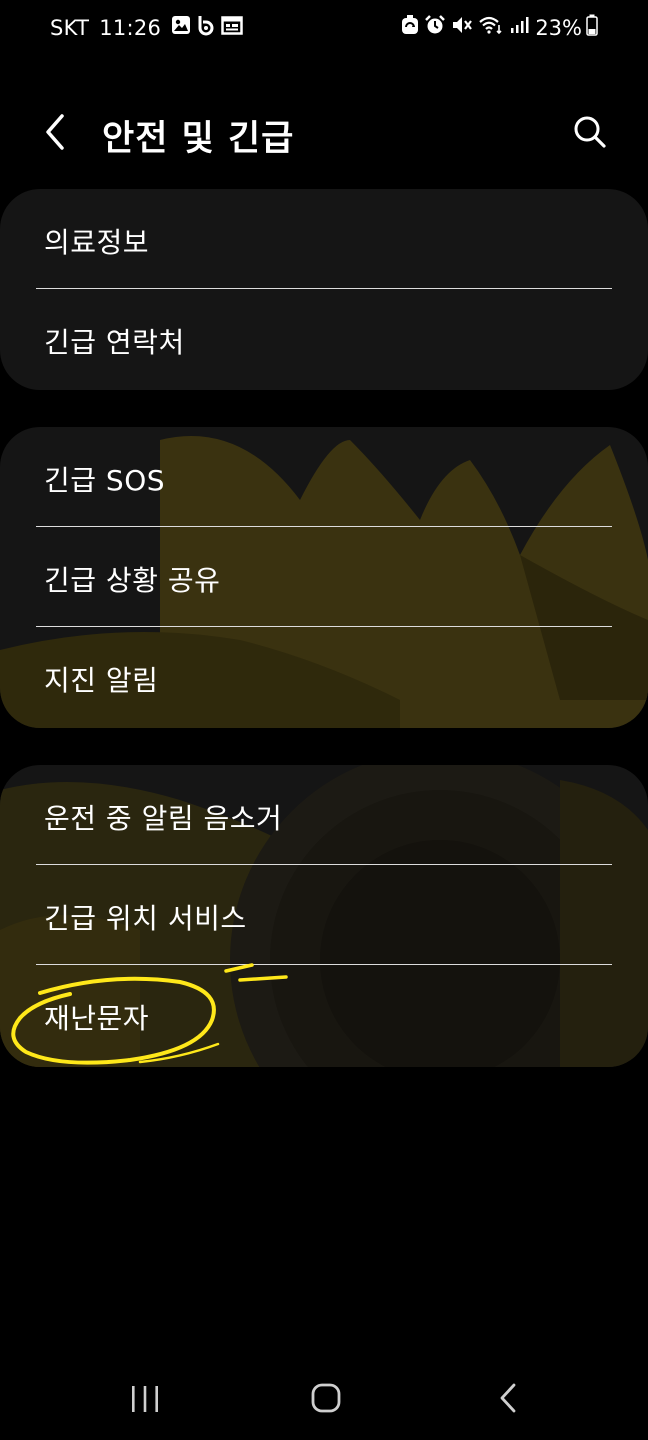 This screenshot has width=648, height=1440. I want to click on app-header: 안전 및 긴급, so click(324, 132).